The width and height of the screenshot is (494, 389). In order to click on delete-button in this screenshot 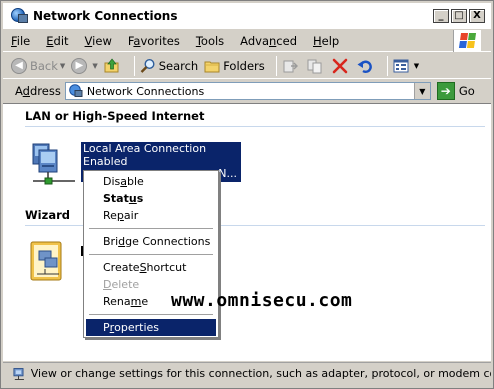, I will do `click(341, 66)`.